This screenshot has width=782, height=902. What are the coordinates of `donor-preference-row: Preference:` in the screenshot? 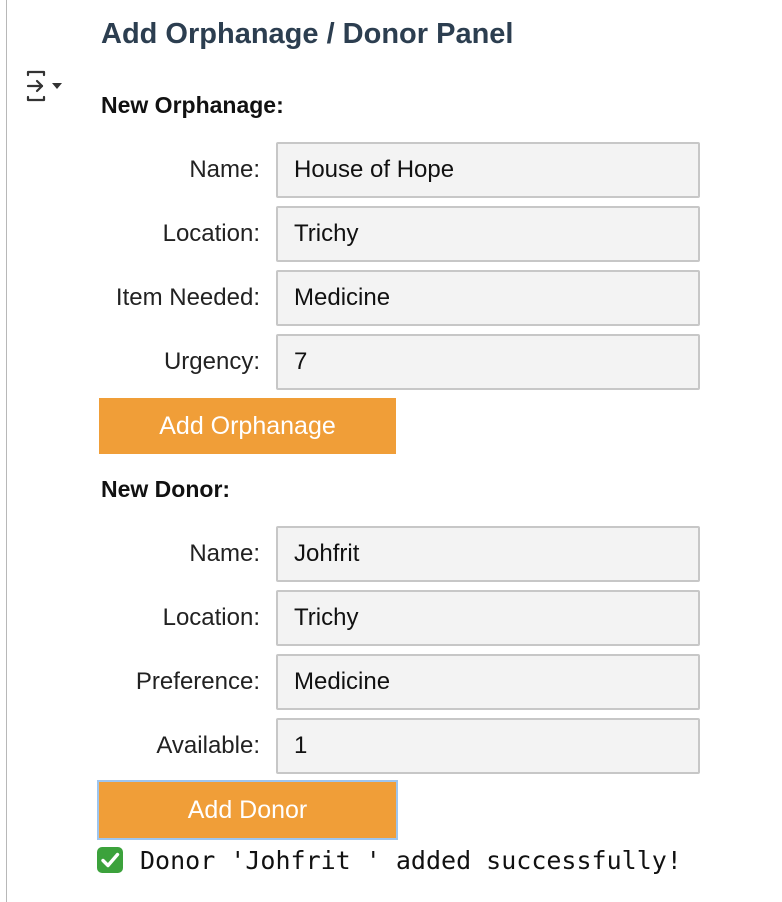 It's located at (395, 682).